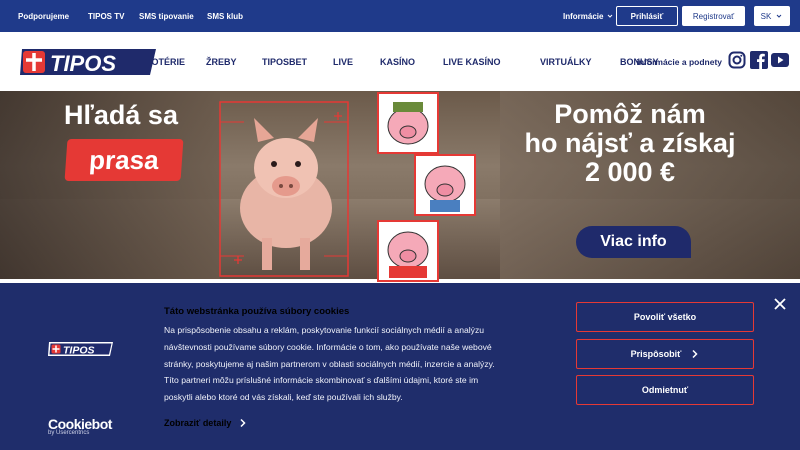 Image resolution: width=800 pixels, height=450 pixels. I want to click on nav-kasino: KASÍNO, so click(397, 61).